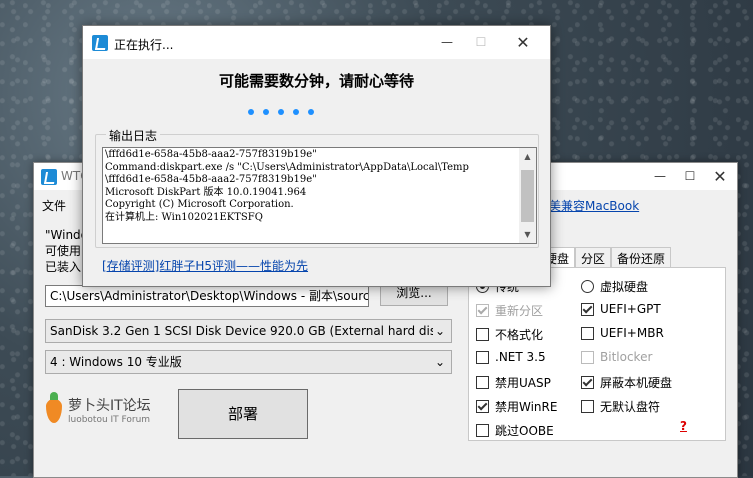  Describe the element at coordinates (520, 357) in the screenshot. I see `net35-label: .NET 3.5` at that location.